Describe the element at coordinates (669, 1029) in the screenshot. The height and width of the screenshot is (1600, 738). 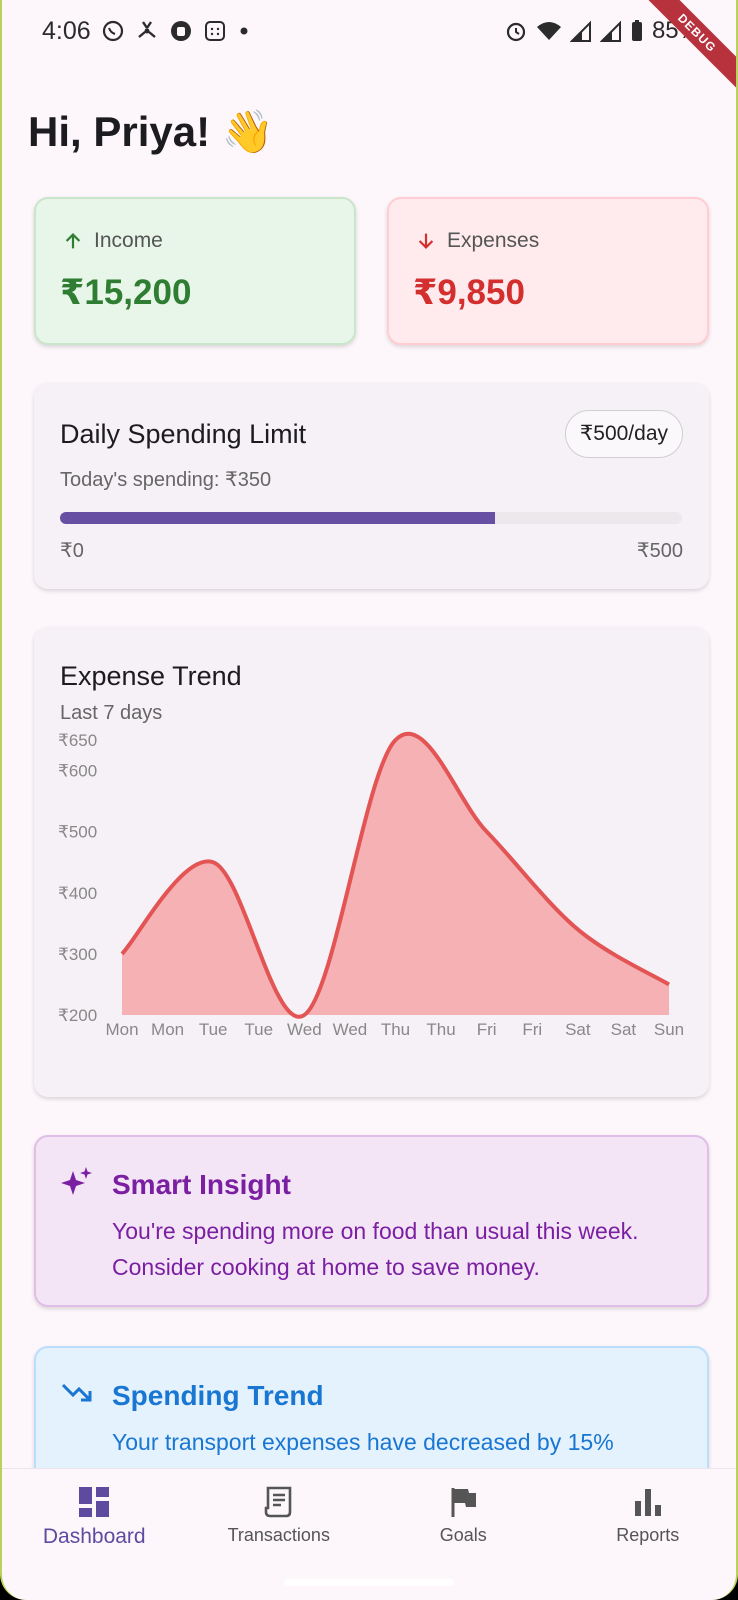
I see `x-tick-label: Sun` at that location.